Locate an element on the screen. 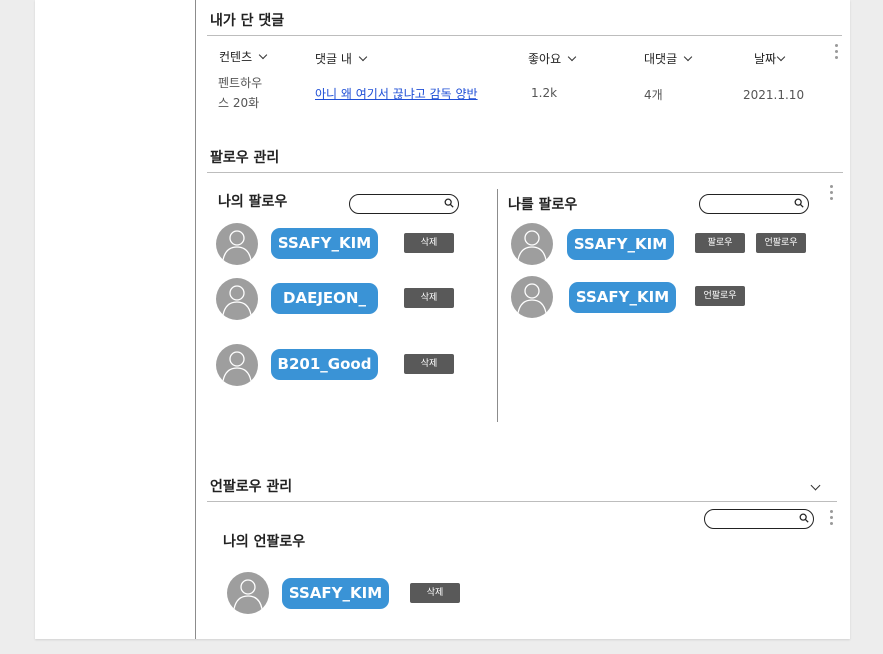  replies-cell: 4개 is located at coordinates (653, 95).